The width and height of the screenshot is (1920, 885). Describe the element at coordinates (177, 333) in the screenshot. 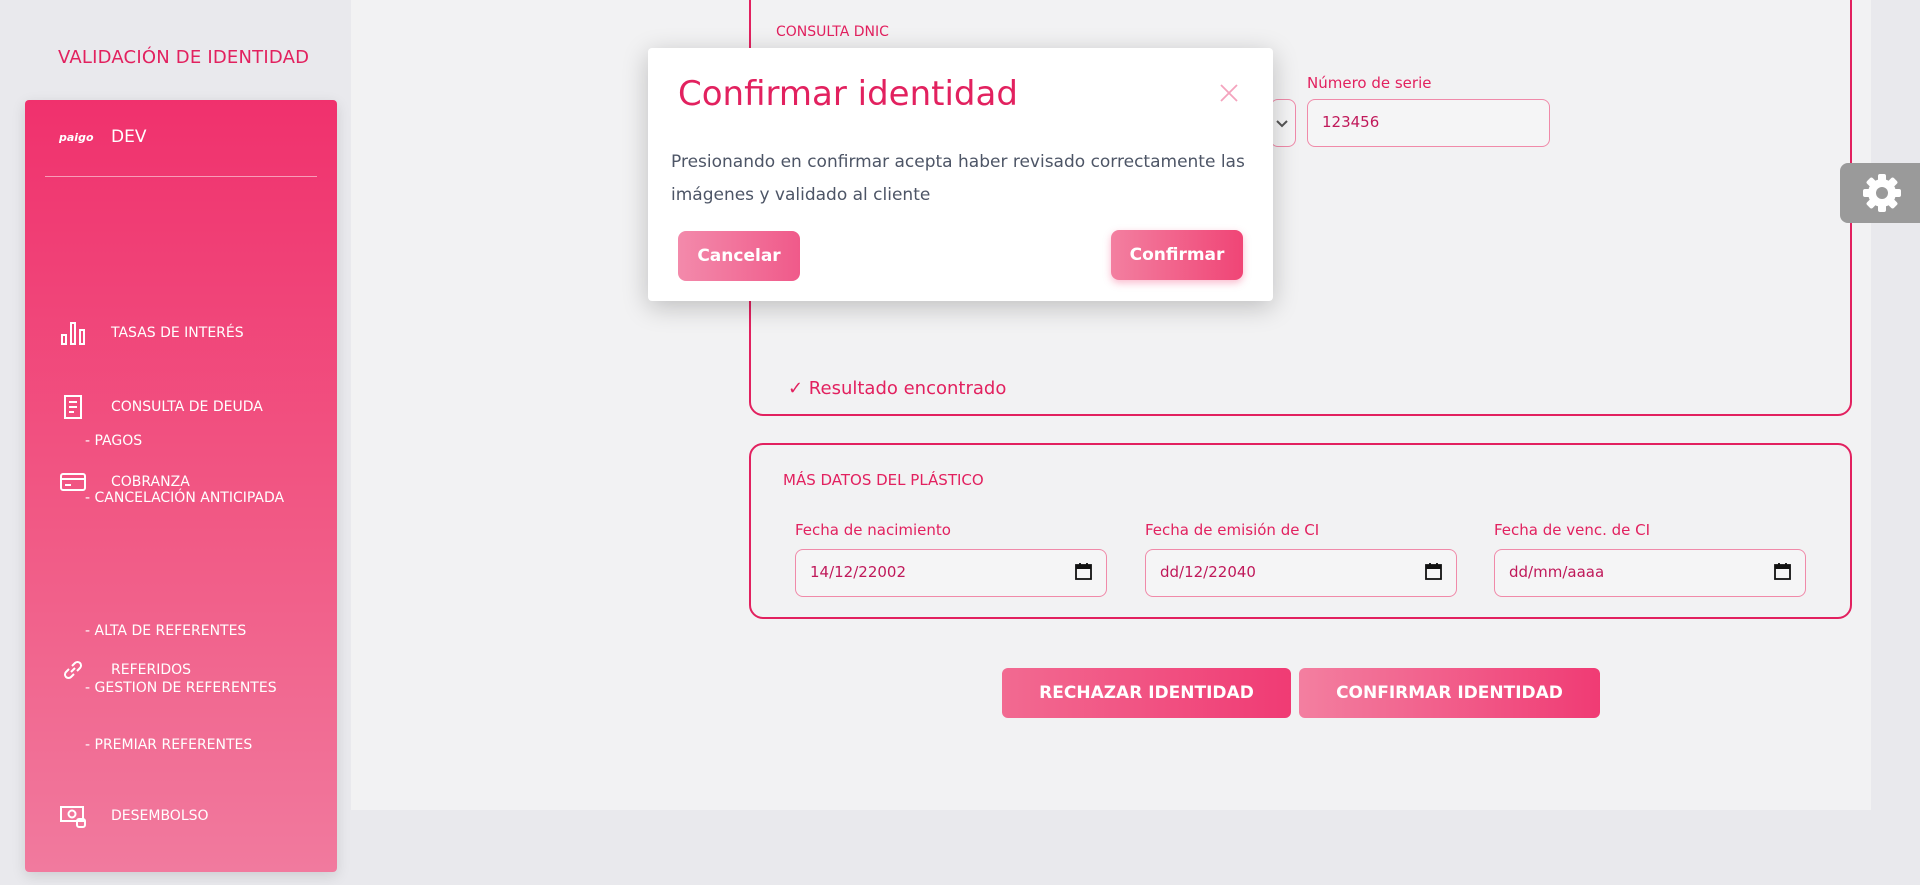

I see `sidebar-item-label: TASAS DE INTERÉS` at that location.